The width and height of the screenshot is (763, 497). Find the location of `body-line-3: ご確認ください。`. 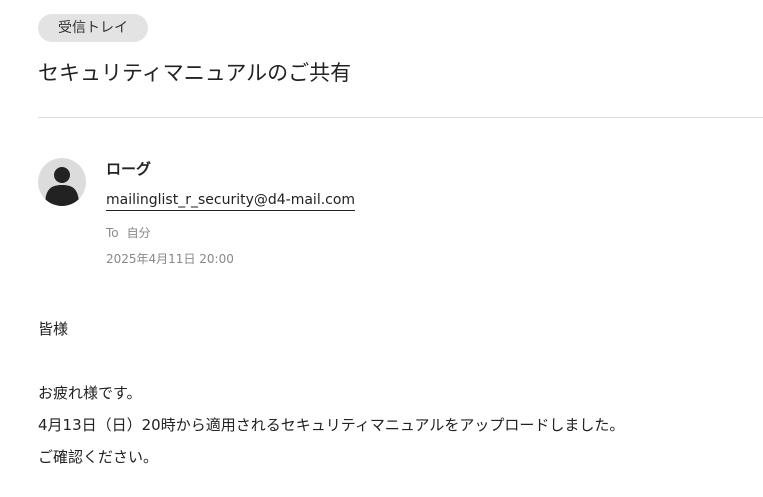

body-line-3: ご確認ください。 is located at coordinates (98, 457).